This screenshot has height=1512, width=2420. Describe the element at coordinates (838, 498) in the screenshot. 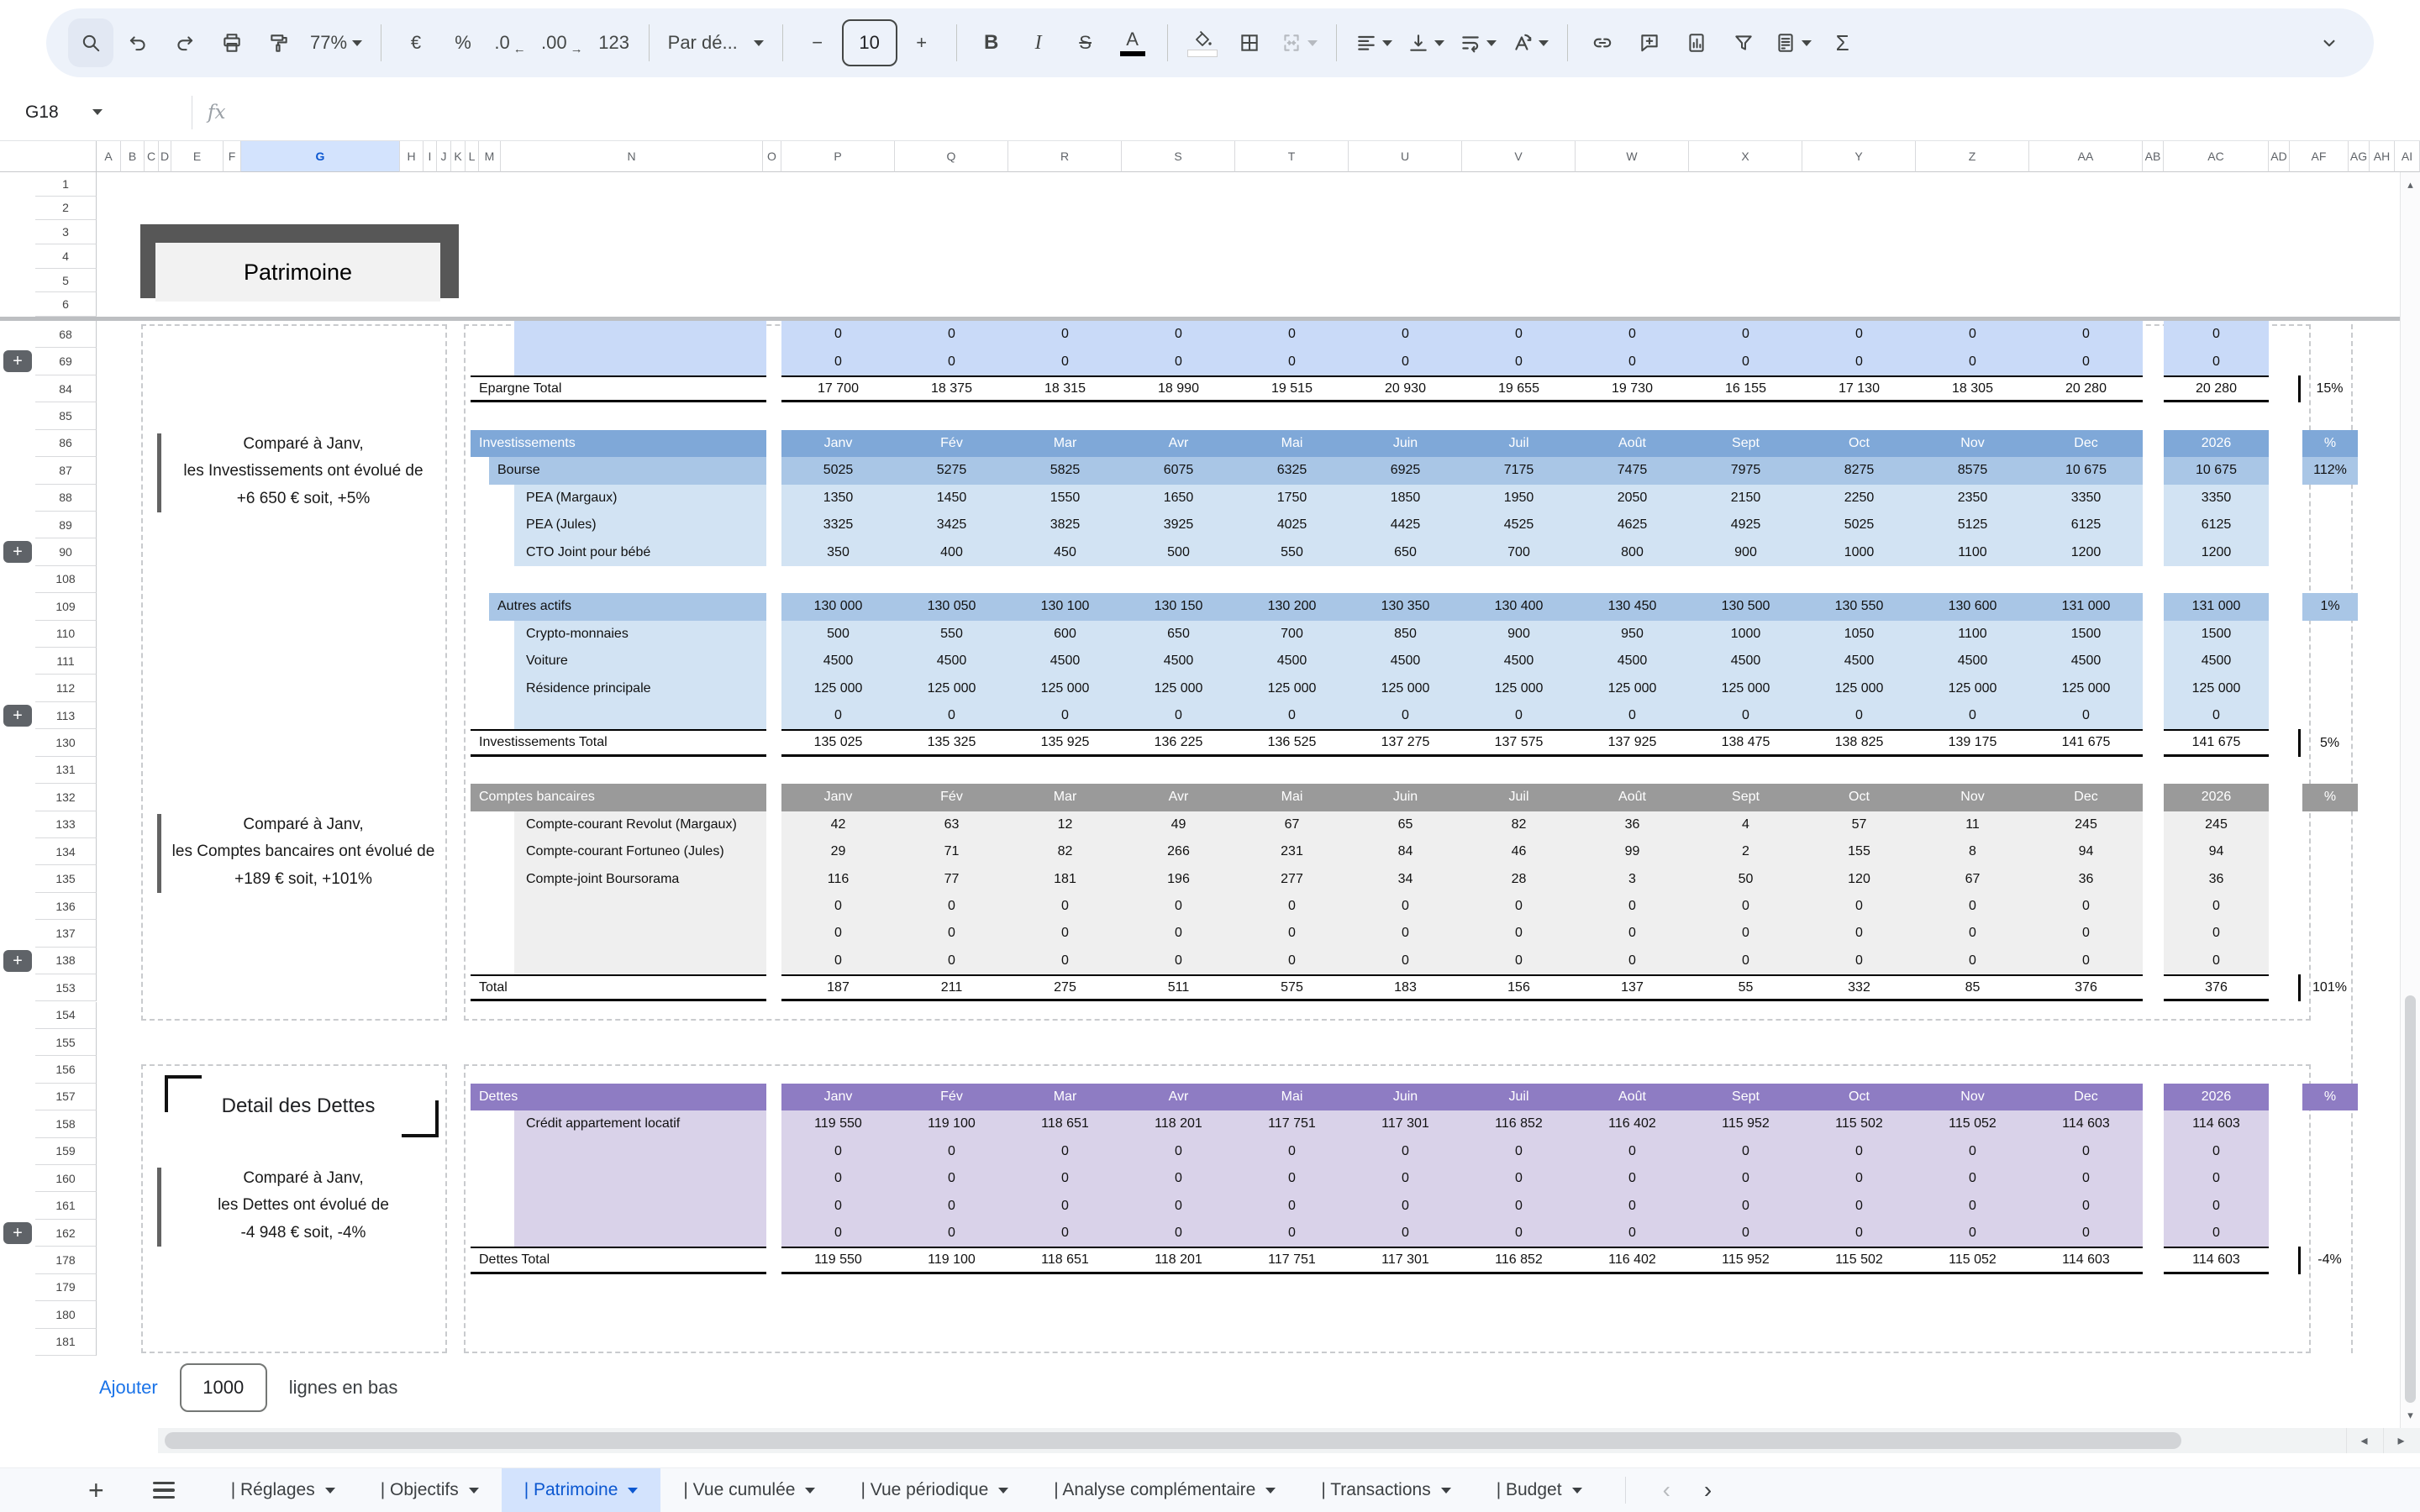

I see `cell: 1350` at that location.